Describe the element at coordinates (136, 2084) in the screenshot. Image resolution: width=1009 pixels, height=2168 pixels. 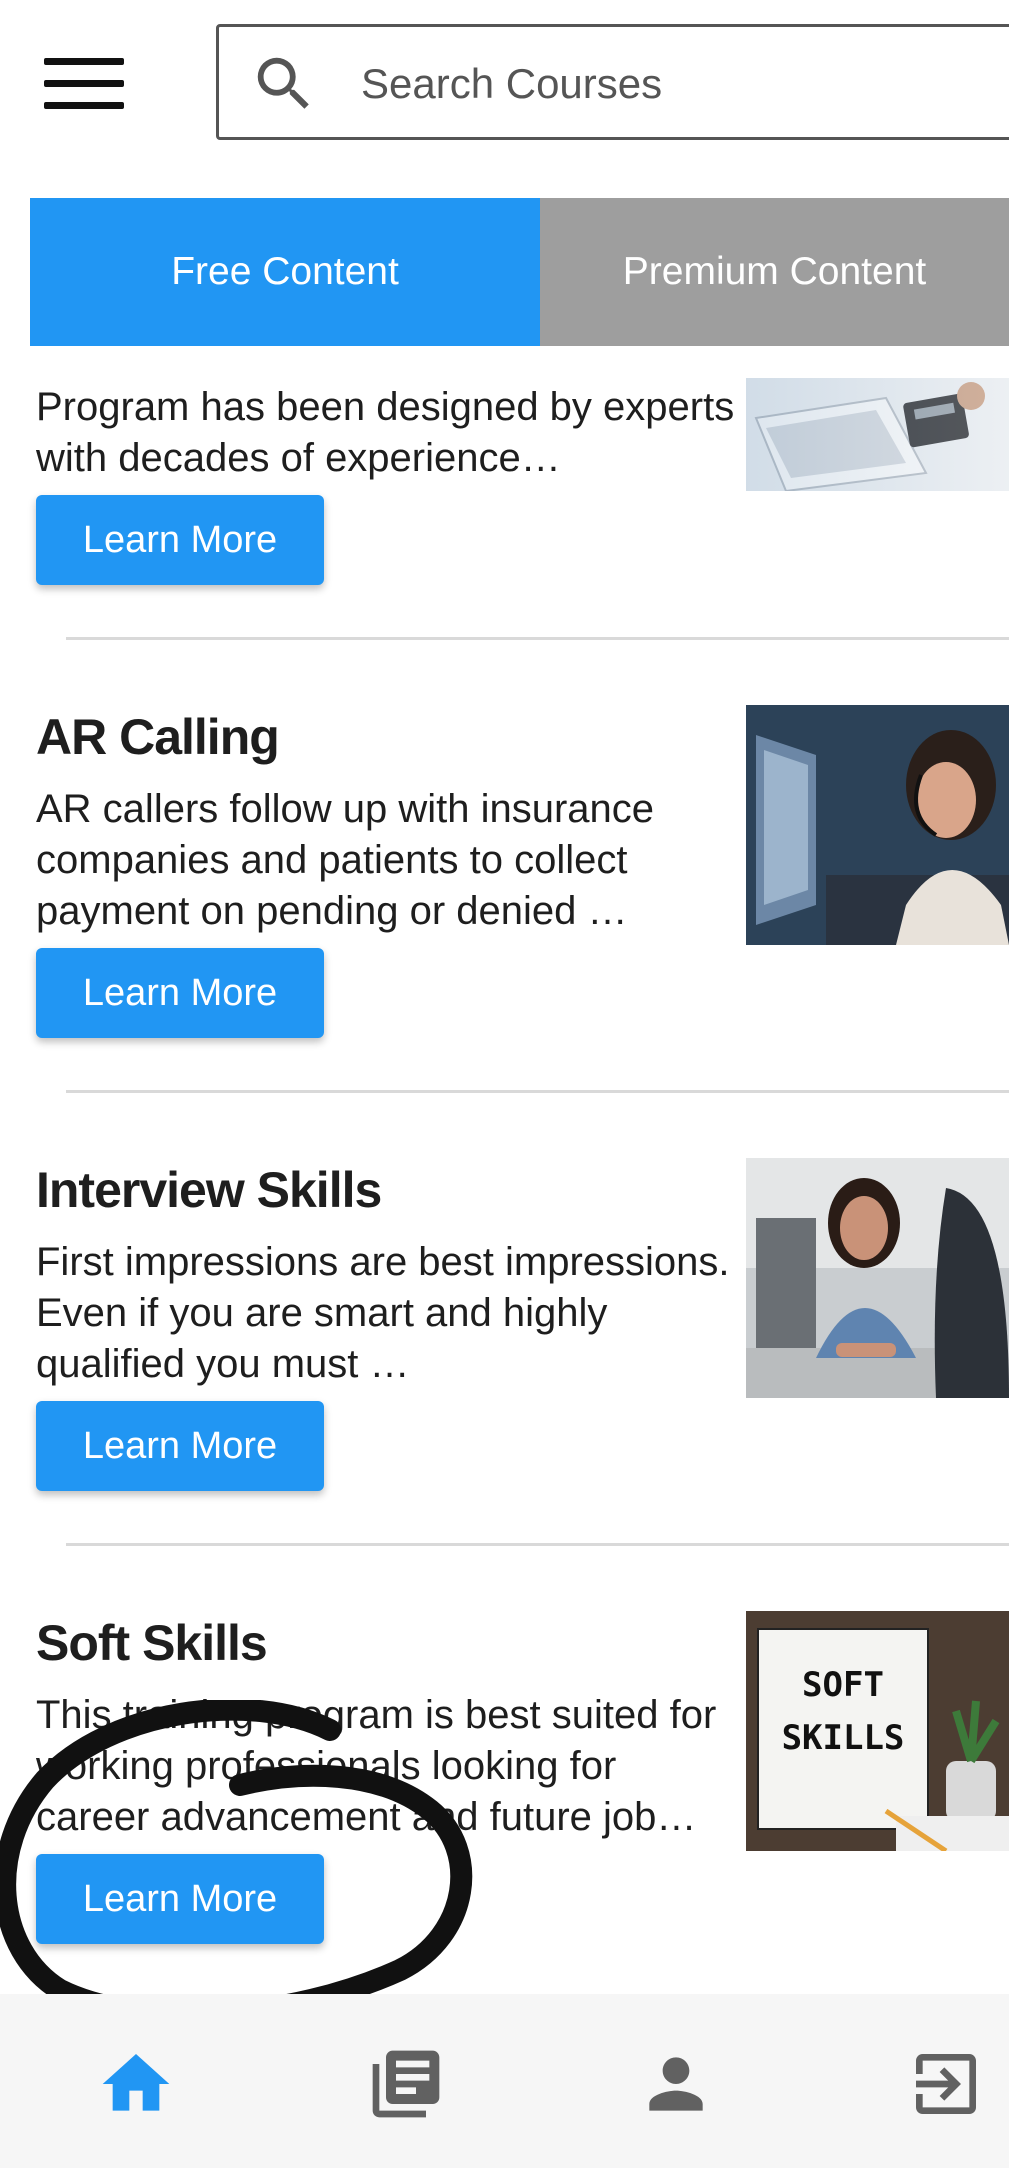
I see `home-icon` at that location.